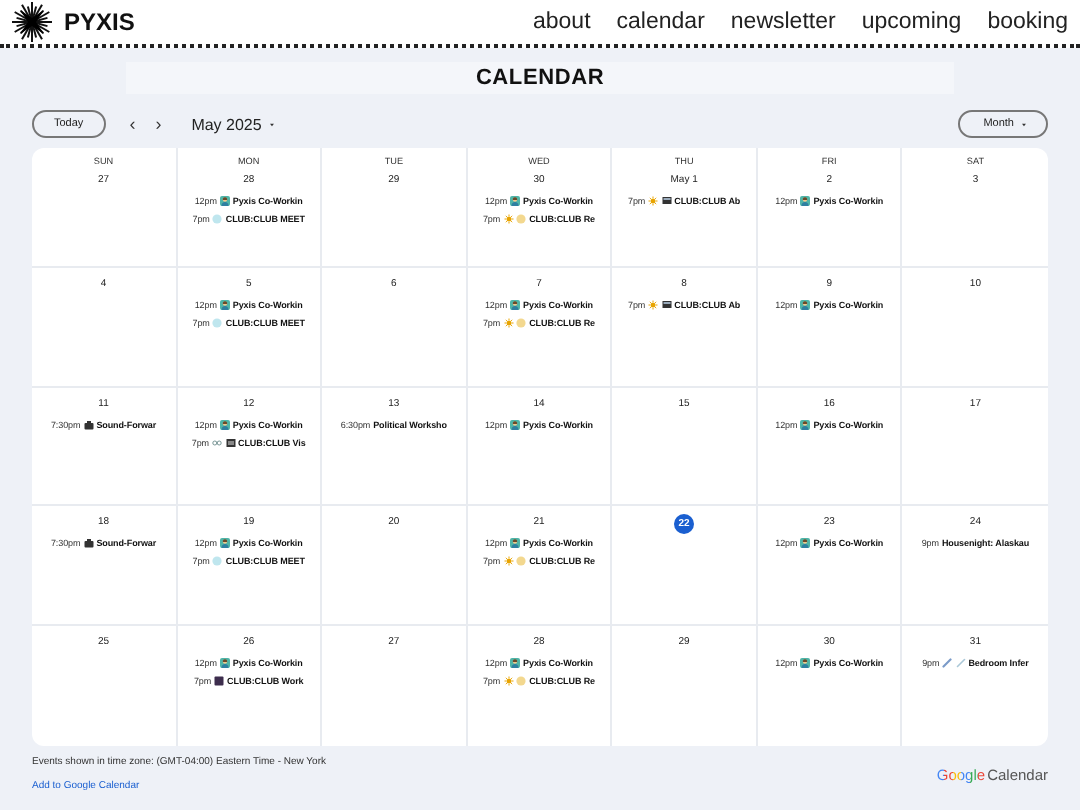 This screenshot has height=810, width=1080. I want to click on month-picker: May 2025, so click(234, 124).